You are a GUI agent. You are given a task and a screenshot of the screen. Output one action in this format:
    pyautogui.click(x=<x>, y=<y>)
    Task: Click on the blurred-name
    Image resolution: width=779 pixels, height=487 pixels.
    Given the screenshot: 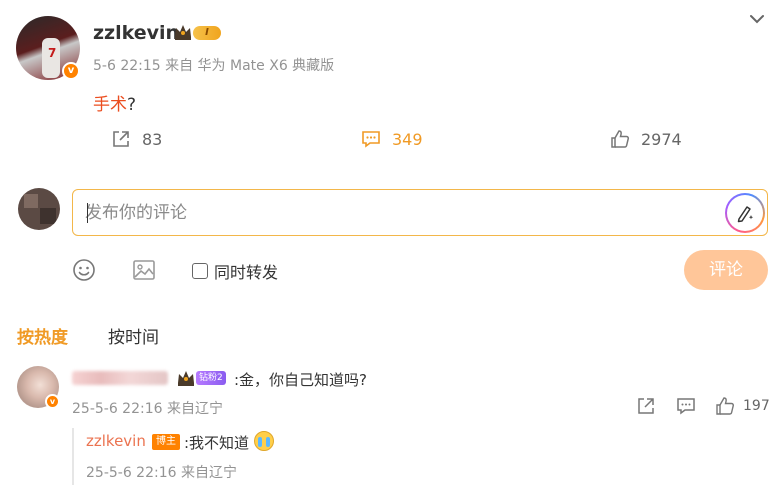 What is the action you would take?
    pyautogui.click(x=120, y=378)
    